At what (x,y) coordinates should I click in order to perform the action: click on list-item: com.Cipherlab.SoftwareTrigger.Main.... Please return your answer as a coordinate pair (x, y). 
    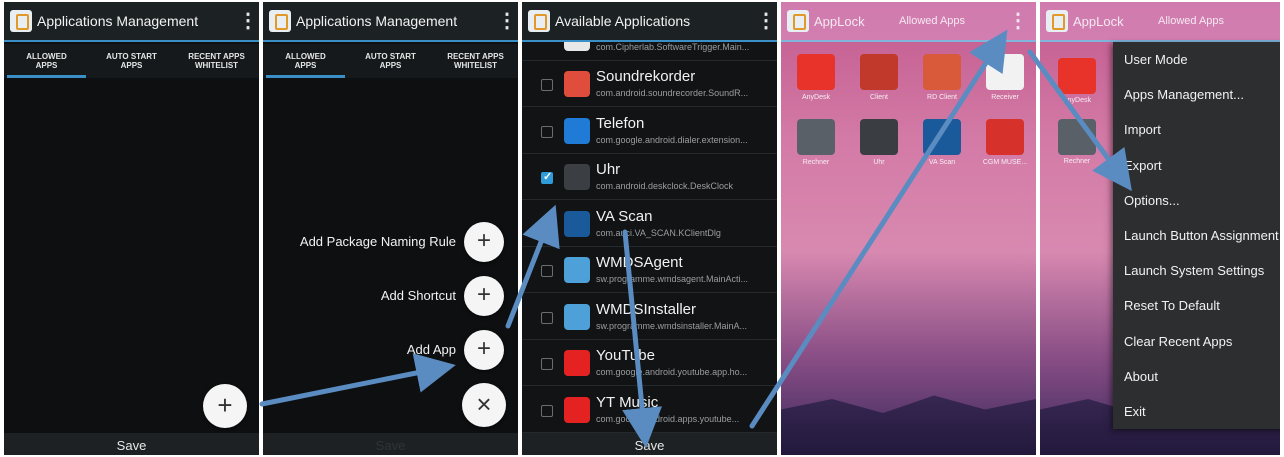
    Looking at the image, I should click on (649, 51).